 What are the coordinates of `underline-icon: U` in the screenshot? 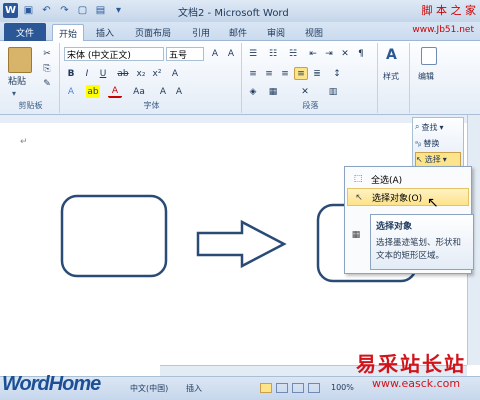 It's located at (103, 73).